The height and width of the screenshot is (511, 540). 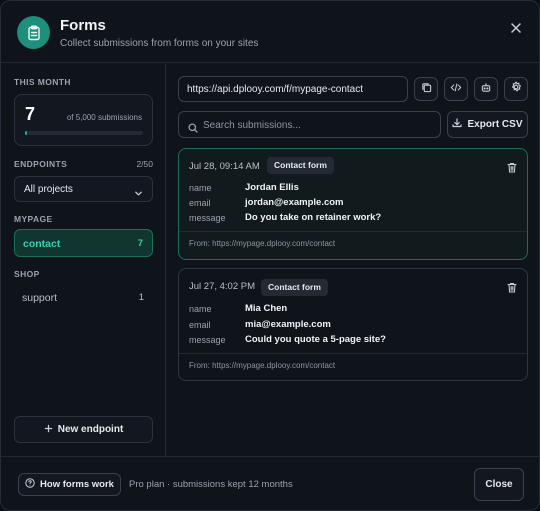 I want to click on usage-limit: of 5,000 submissions, so click(x=104, y=117).